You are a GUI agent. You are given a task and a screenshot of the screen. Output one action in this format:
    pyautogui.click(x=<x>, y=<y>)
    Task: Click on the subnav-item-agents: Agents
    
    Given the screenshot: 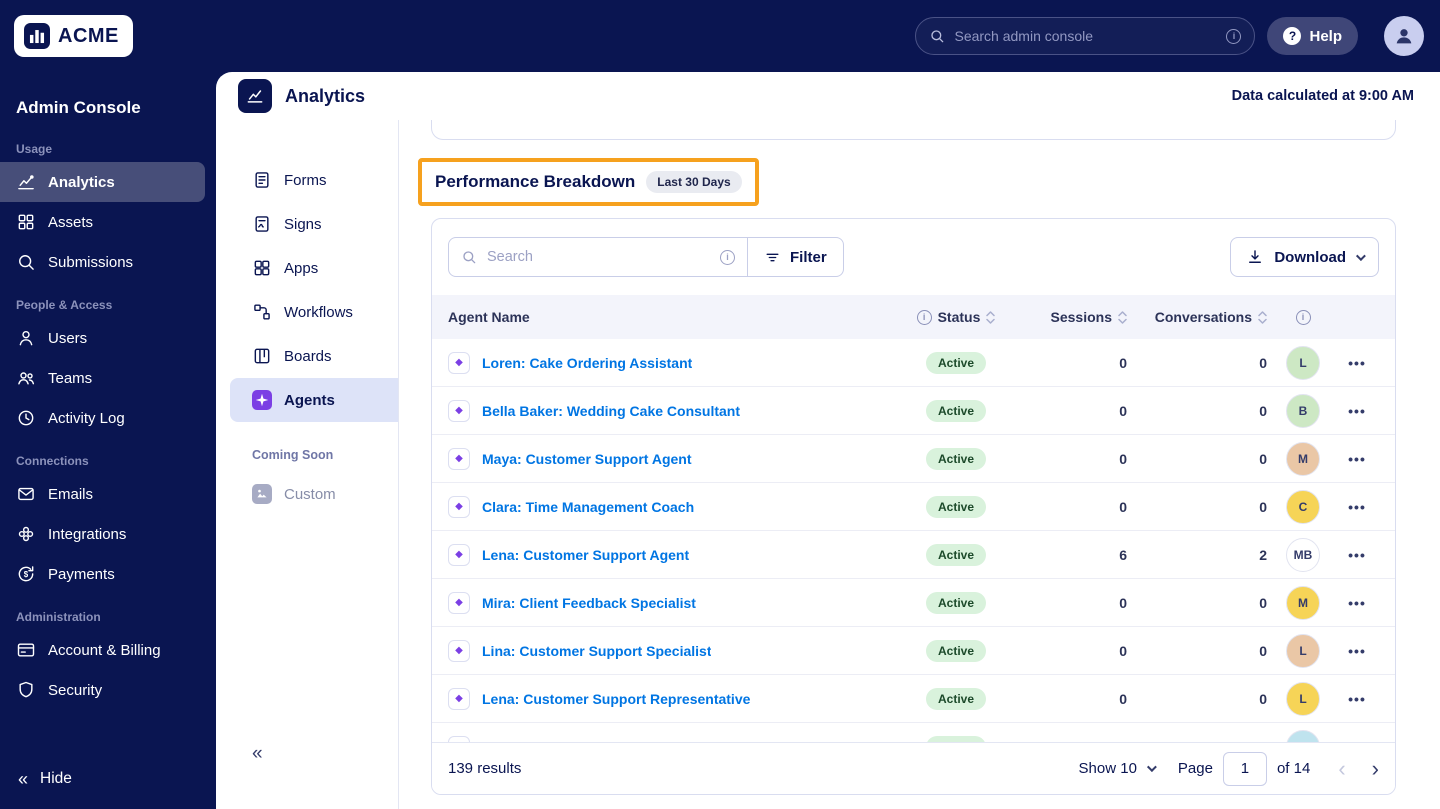 What is the action you would take?
    pyautogui.click(x=314, y=400)
    